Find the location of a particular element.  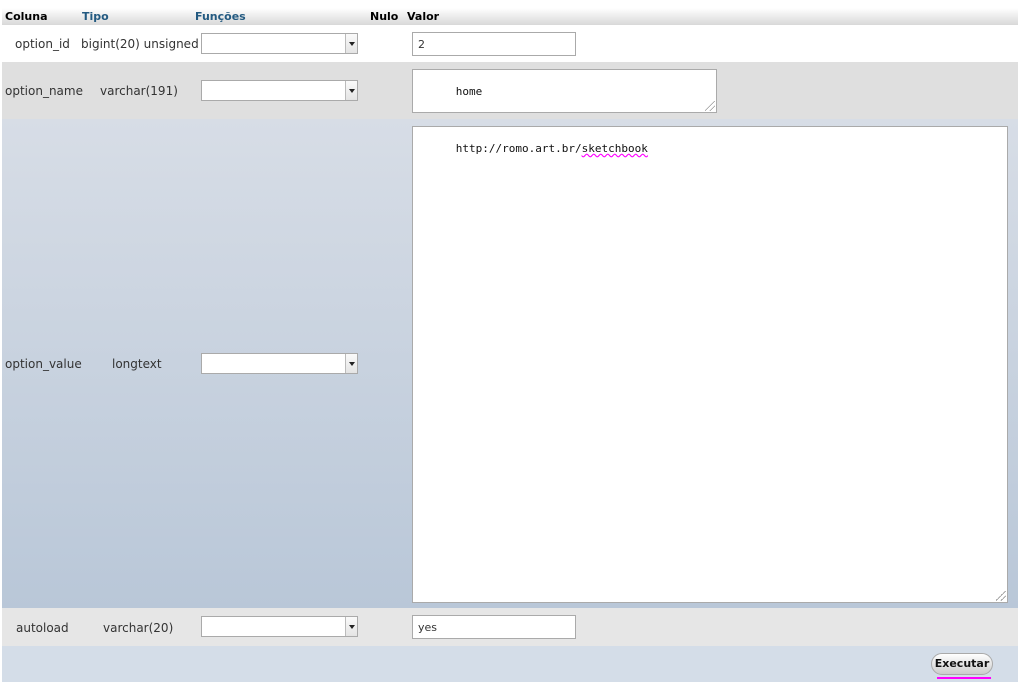

misspelled-word: sketchbook is located at coordinates (614, 148).